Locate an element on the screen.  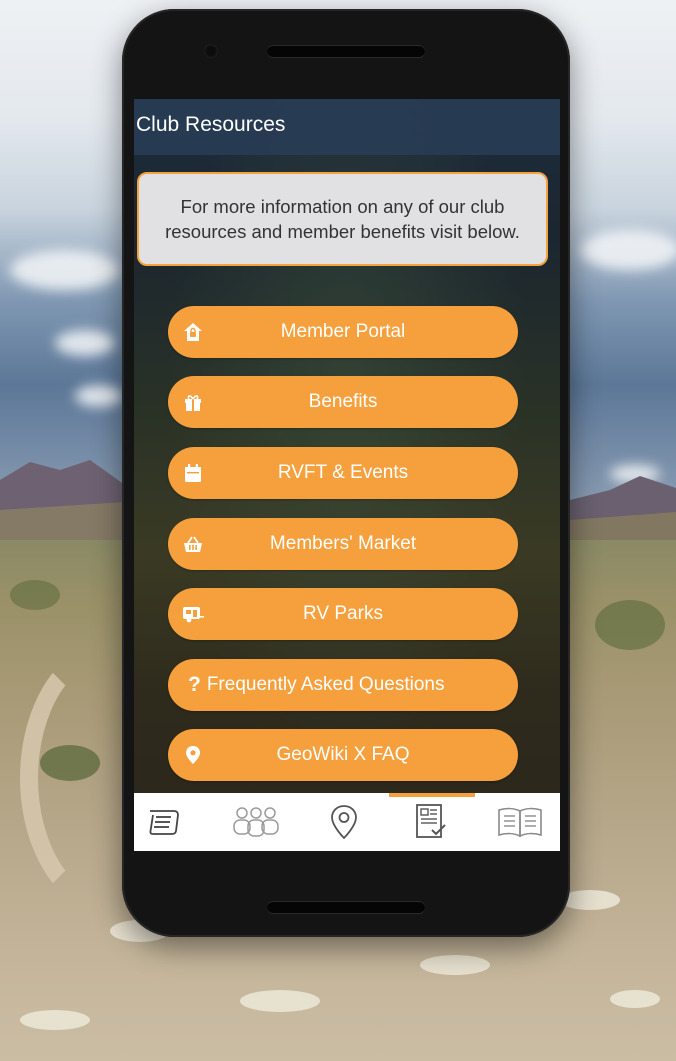
front-camera is located at coordinates (211, 51).